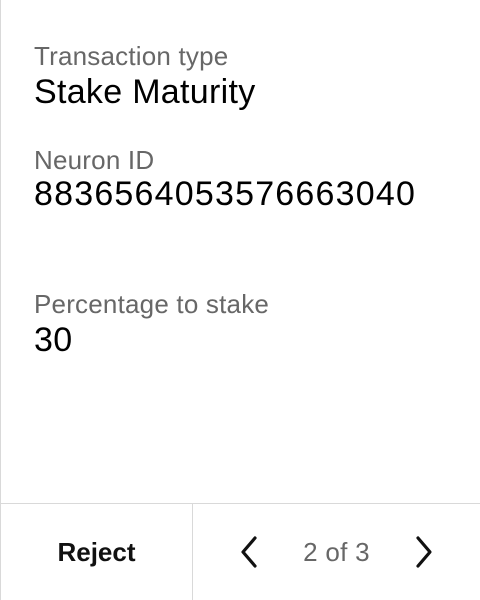 Image resolution: width=480 pixels, height=600 pixels. I want to click on neuron-id-field: Neuron ID 8836564053576663040, so click(245, 178).